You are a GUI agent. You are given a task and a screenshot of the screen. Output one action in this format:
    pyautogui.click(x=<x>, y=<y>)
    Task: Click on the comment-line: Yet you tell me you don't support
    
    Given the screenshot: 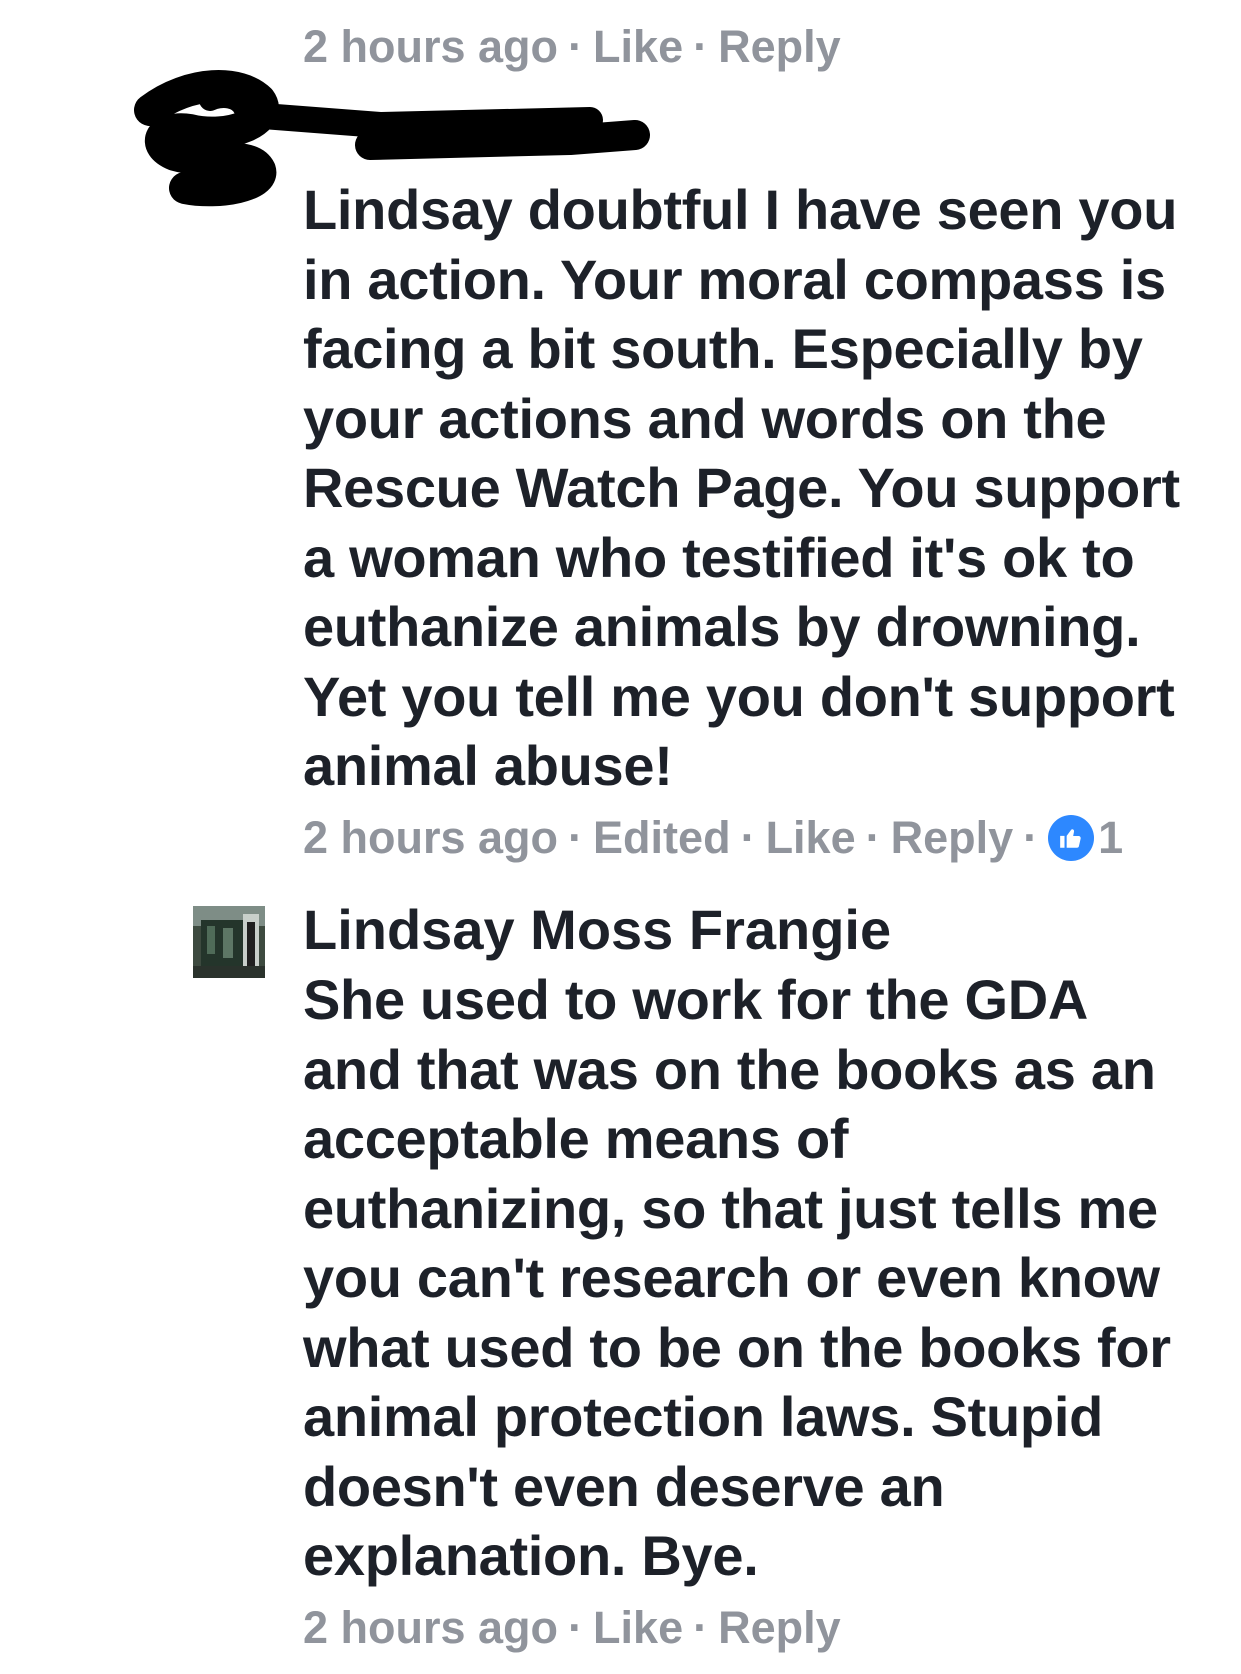 What is the action you would take?
    pyautogui.click(x=739, y=696)
    